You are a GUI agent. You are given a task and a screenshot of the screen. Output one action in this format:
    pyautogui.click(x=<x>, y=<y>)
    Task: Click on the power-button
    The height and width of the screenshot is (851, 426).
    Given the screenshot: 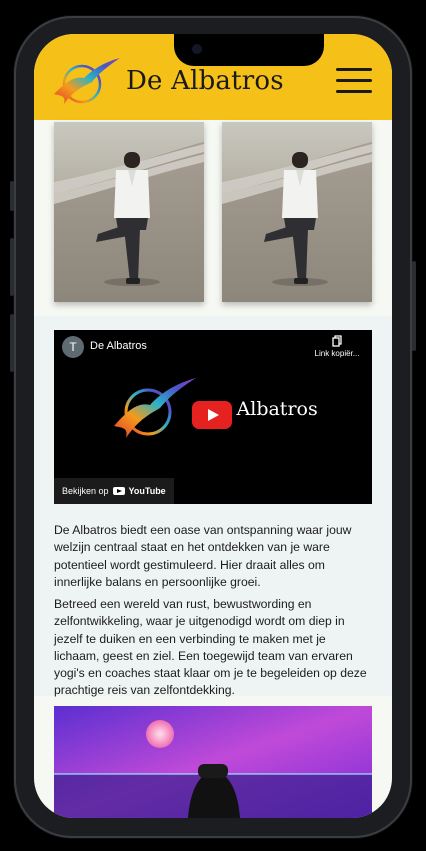 What is the action you would take?
    pyautogui.click(x=414, y=306)
    